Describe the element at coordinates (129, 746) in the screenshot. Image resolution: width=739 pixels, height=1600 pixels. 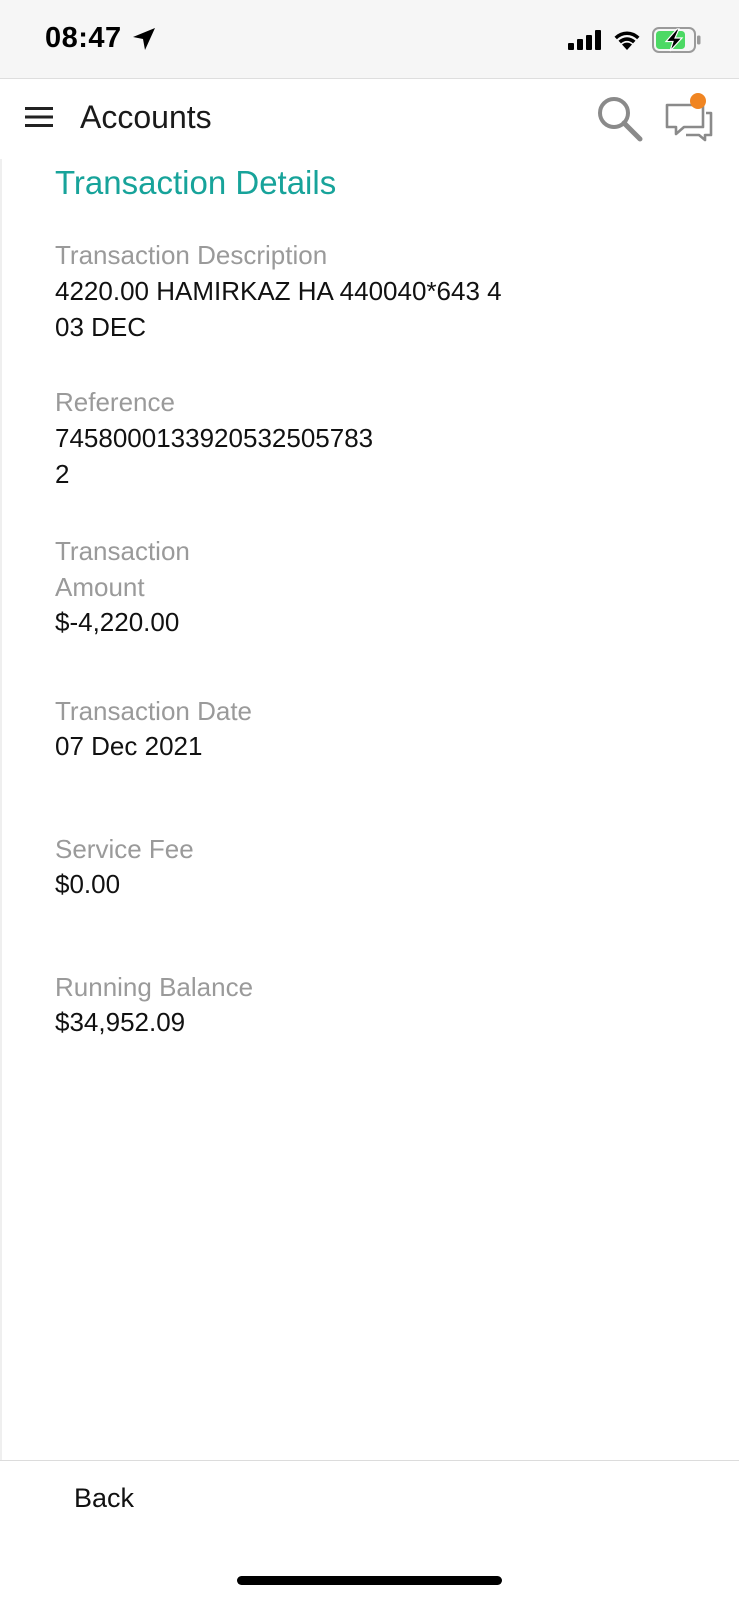
I see `date-value: 07 Dec 2021` at that location.